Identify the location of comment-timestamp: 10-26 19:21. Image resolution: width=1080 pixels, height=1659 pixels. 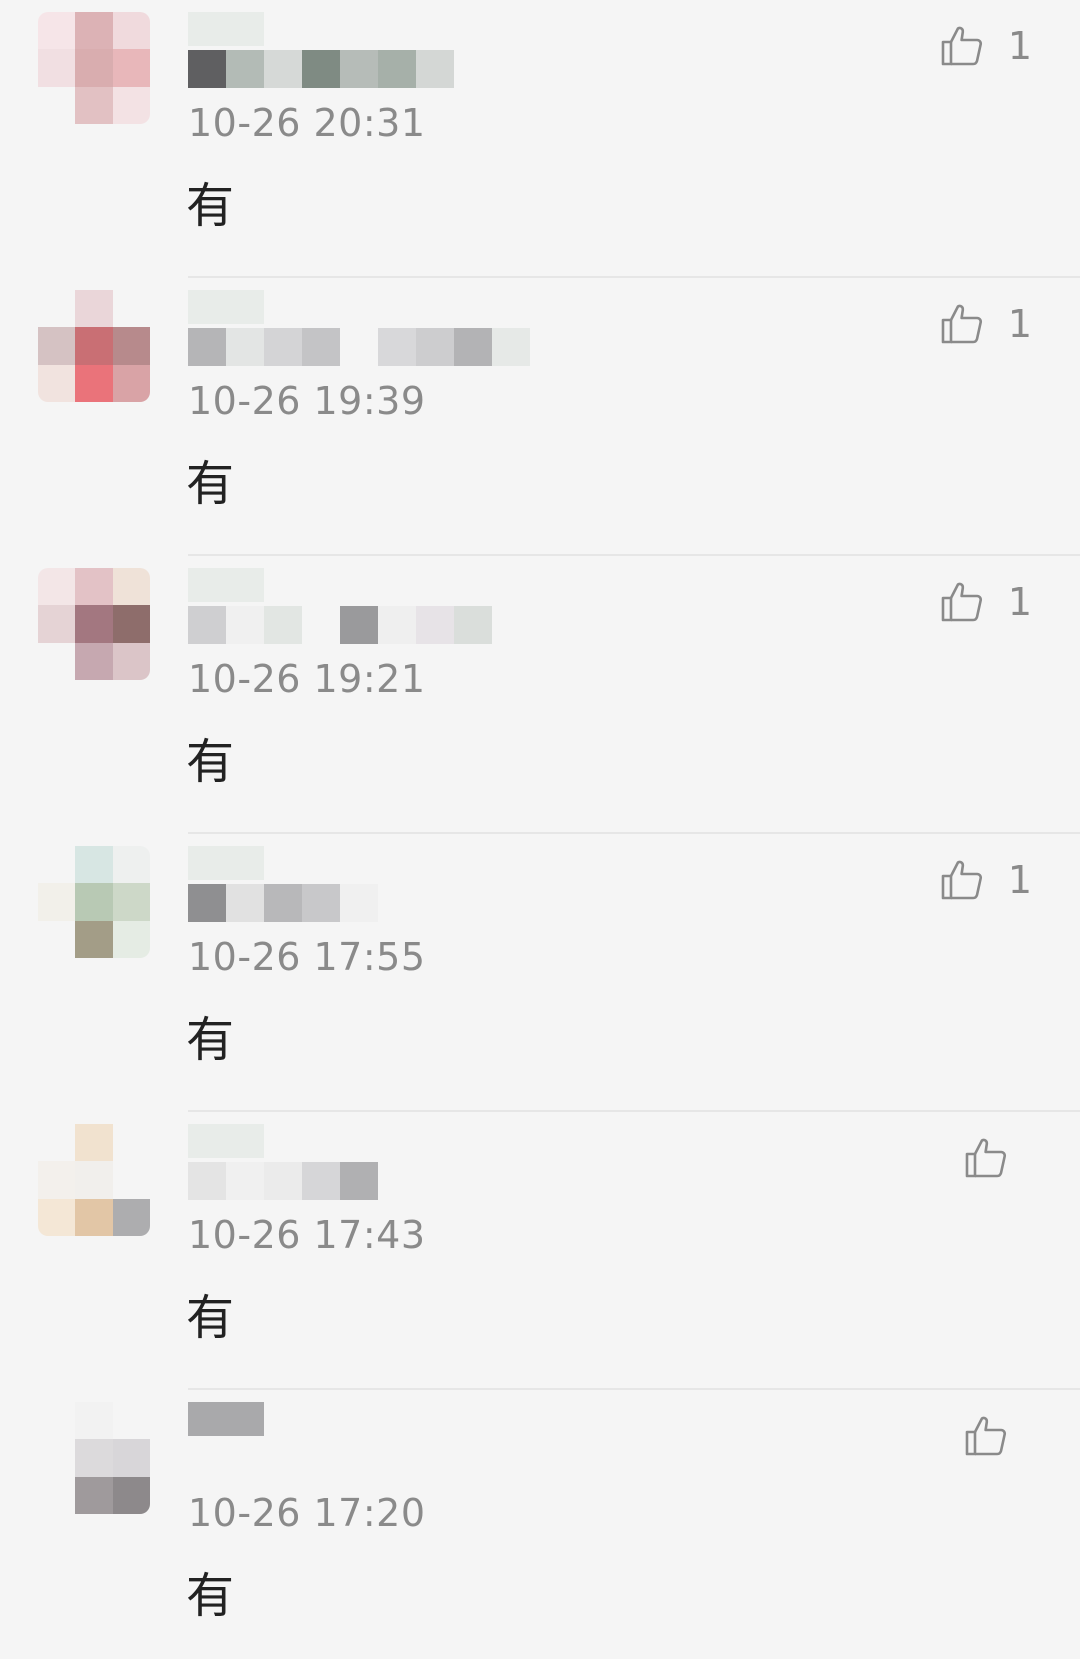
(307, 679).